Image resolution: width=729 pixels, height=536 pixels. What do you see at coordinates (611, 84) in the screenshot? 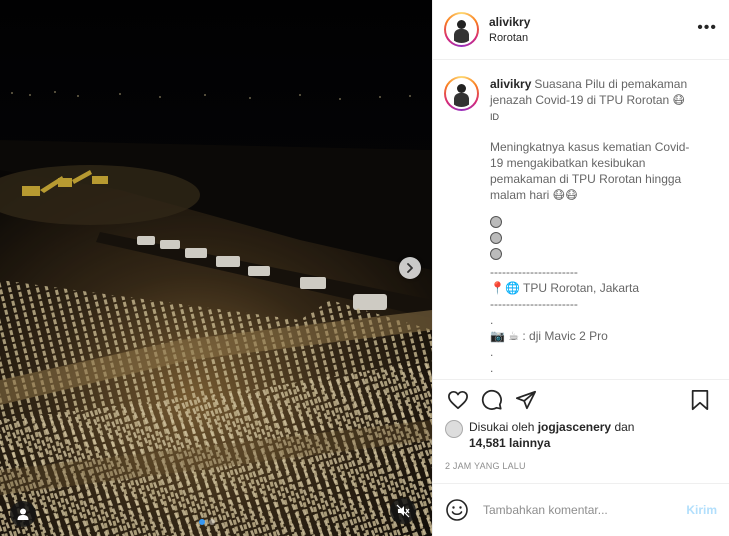
I see `caption-title-line: Suasana Pilu di pemakaman` at bounding box center [611, 84].